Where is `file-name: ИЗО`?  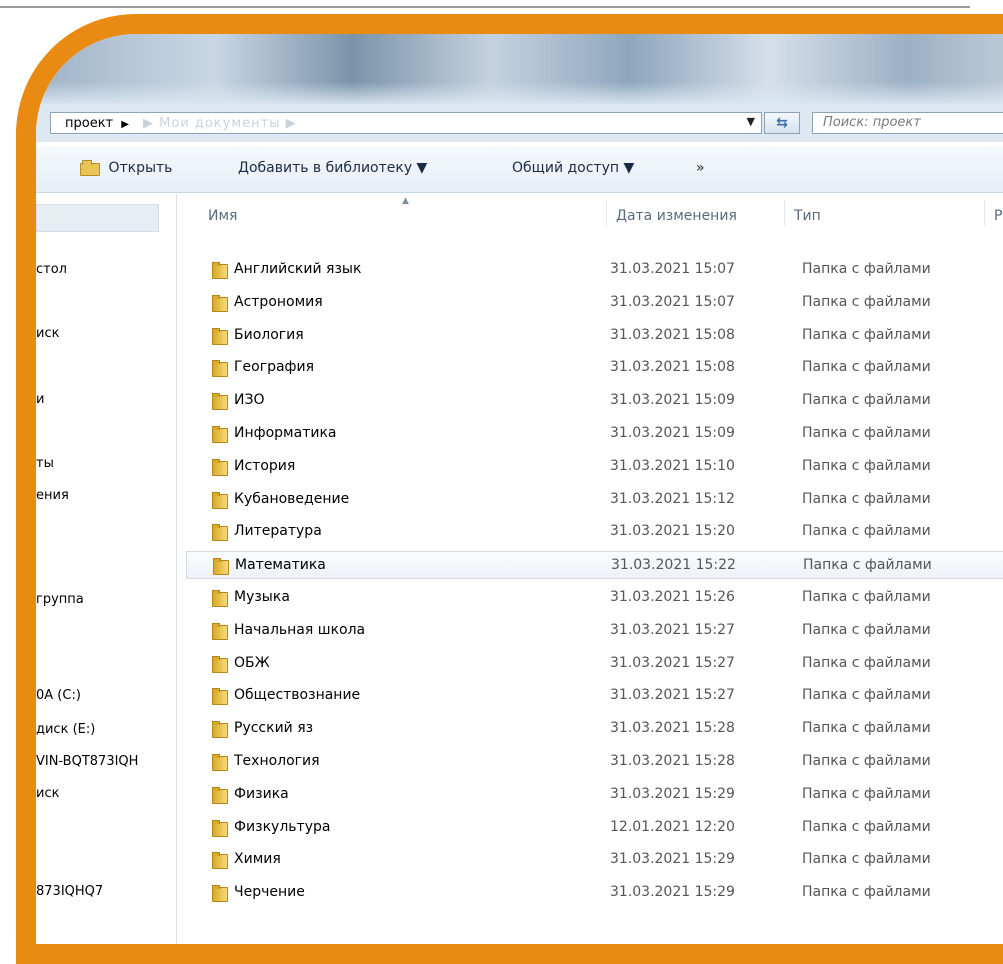 file-name: ИЗО is located at coordinates (249, 400).